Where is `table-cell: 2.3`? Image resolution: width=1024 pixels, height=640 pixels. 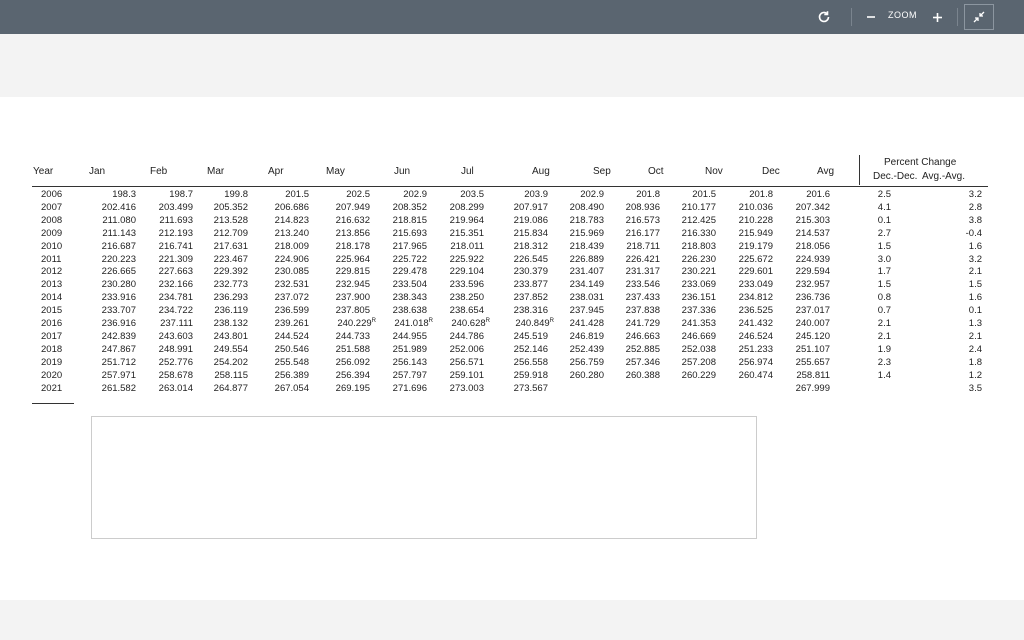
table-cell: 2.3 is located at coordinates (884, 362).